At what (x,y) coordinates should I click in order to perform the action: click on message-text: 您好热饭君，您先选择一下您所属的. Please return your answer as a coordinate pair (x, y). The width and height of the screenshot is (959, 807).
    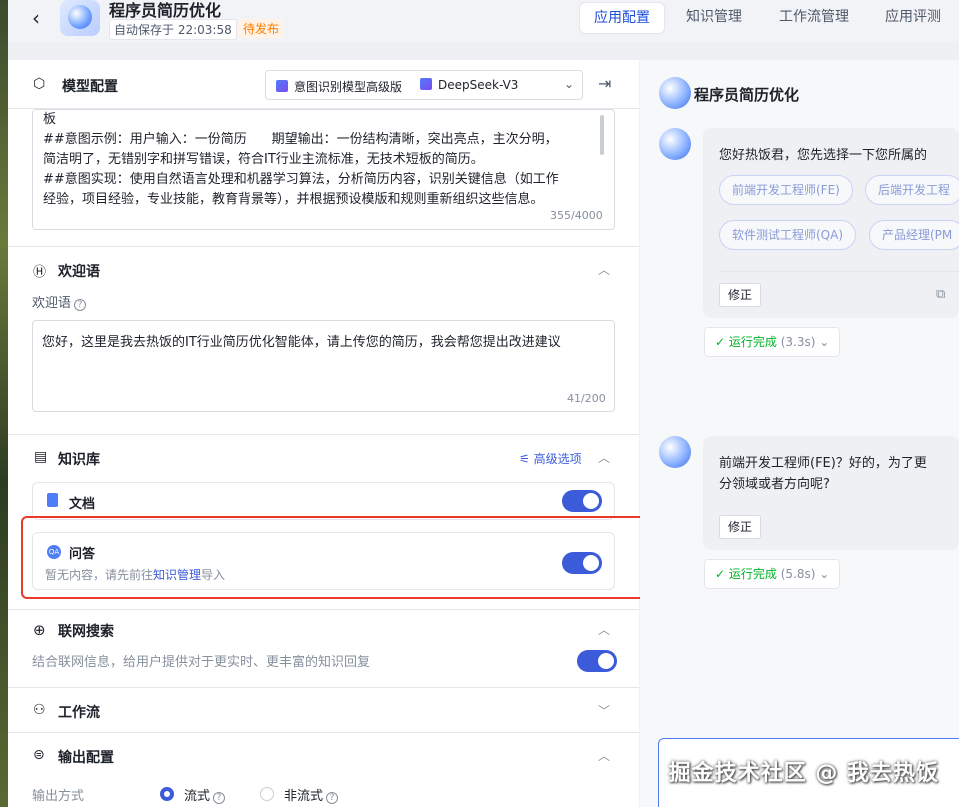
    Looking at the image, I should click on (823, 155).